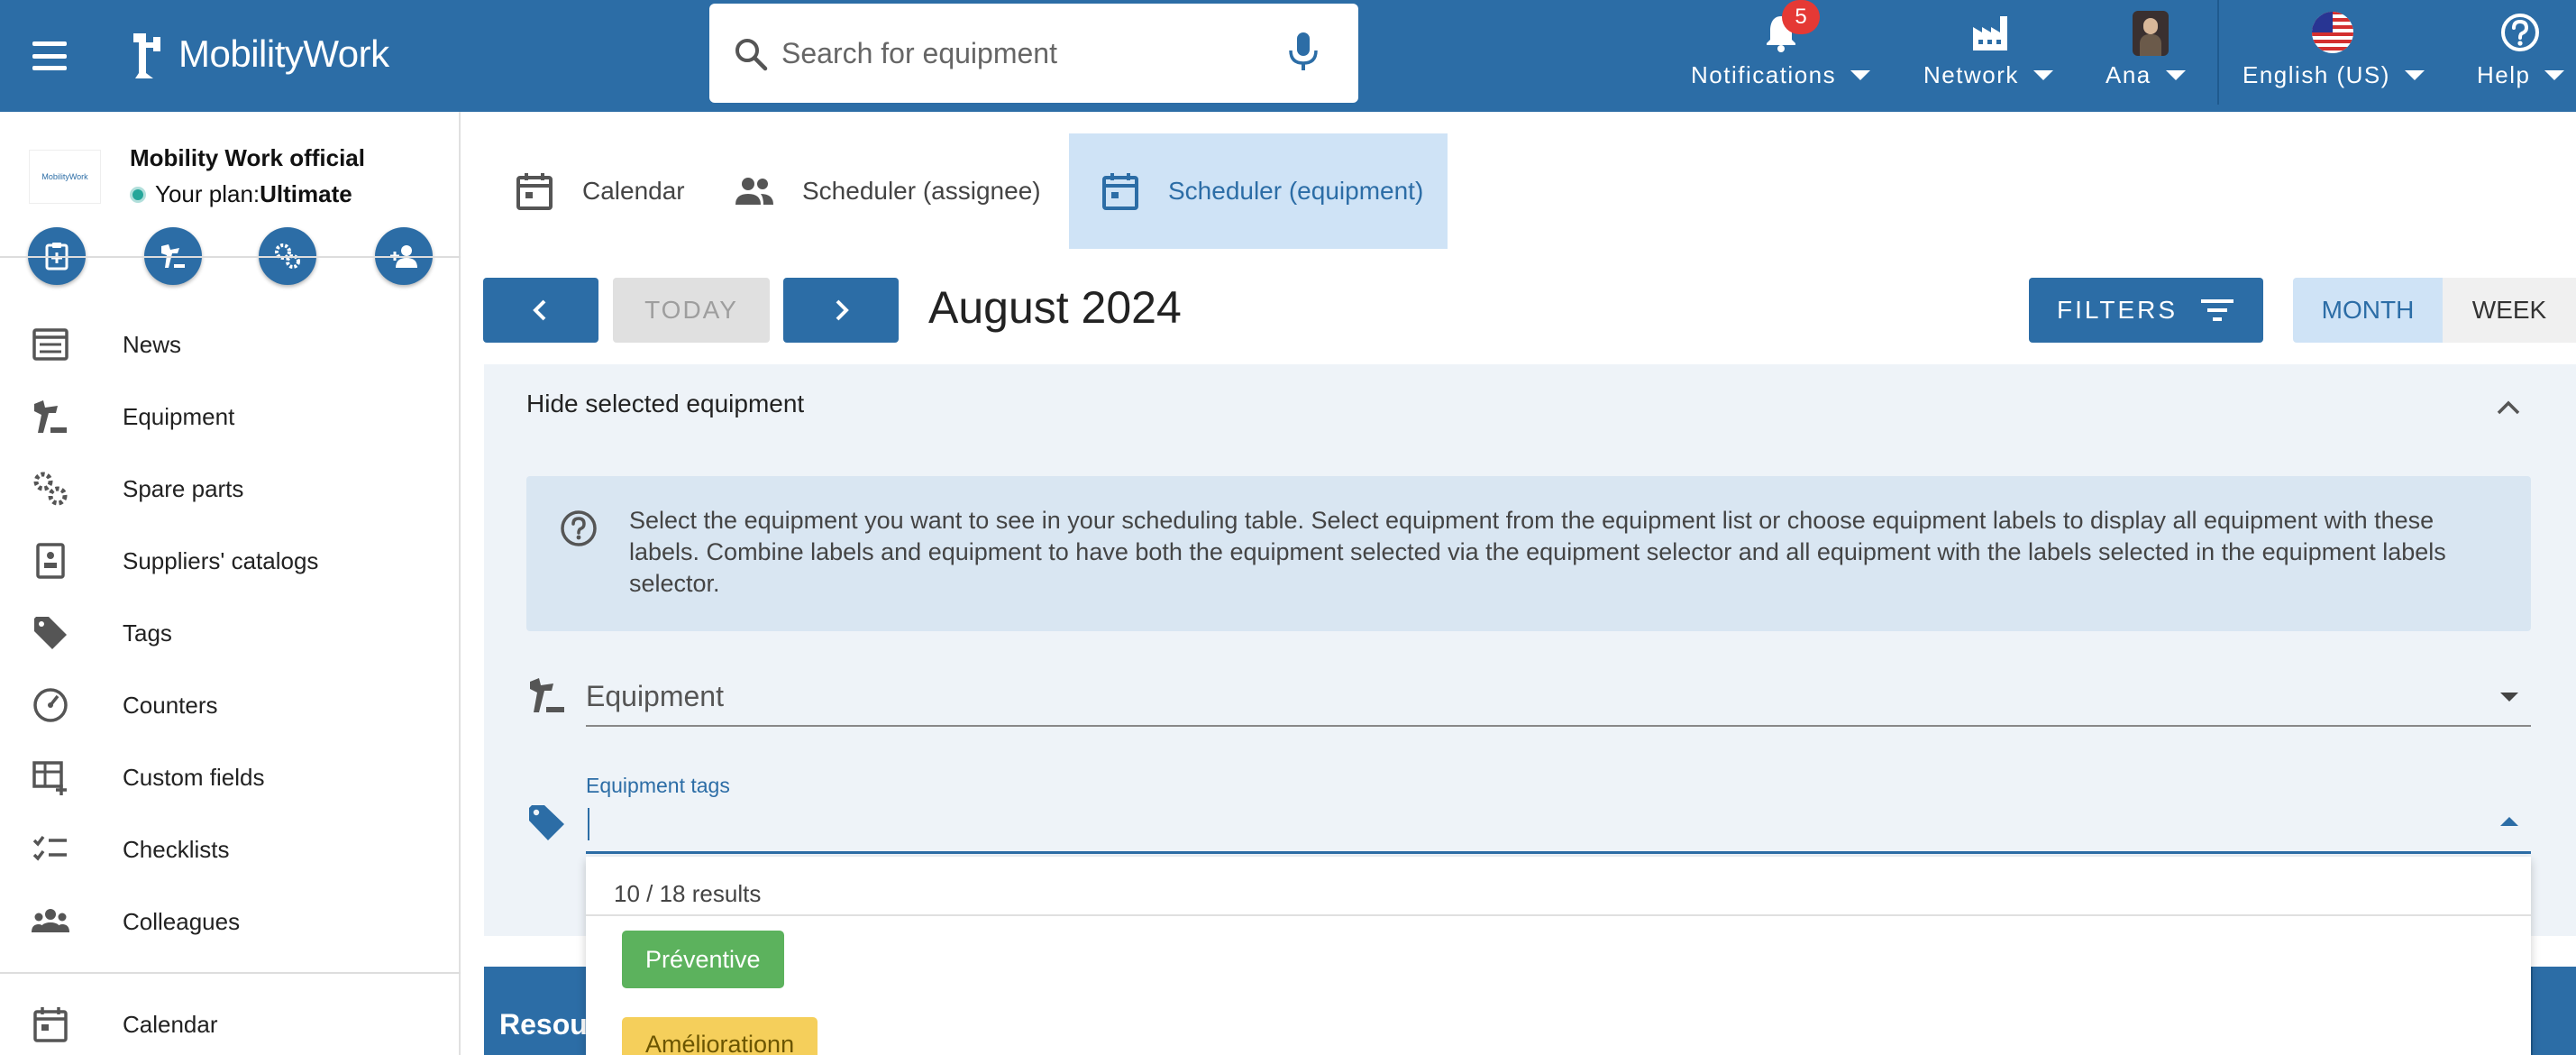 The image size is (2576, 1055). I want to click on nav-divider, so click(2218, 52).